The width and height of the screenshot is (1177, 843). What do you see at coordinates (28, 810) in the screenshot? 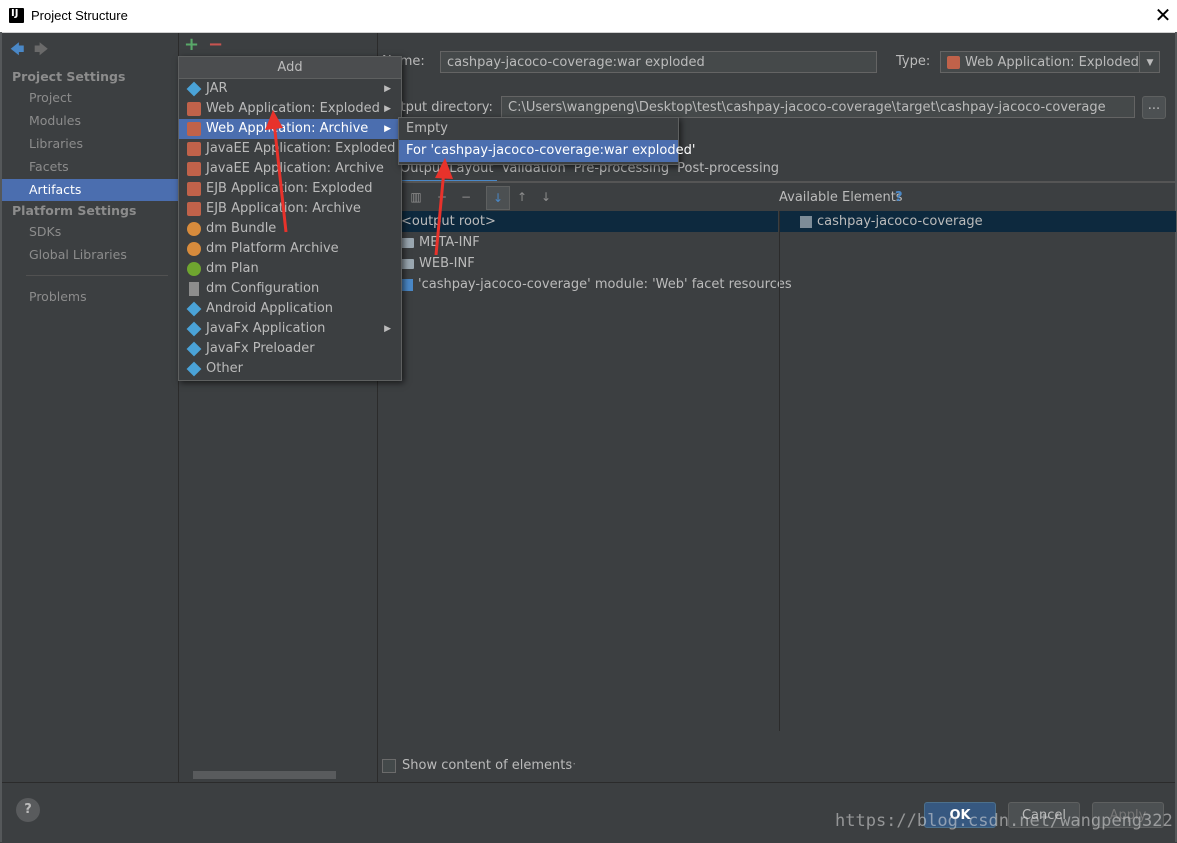
I see `help-button: ?` at bounding box center [28, 810].